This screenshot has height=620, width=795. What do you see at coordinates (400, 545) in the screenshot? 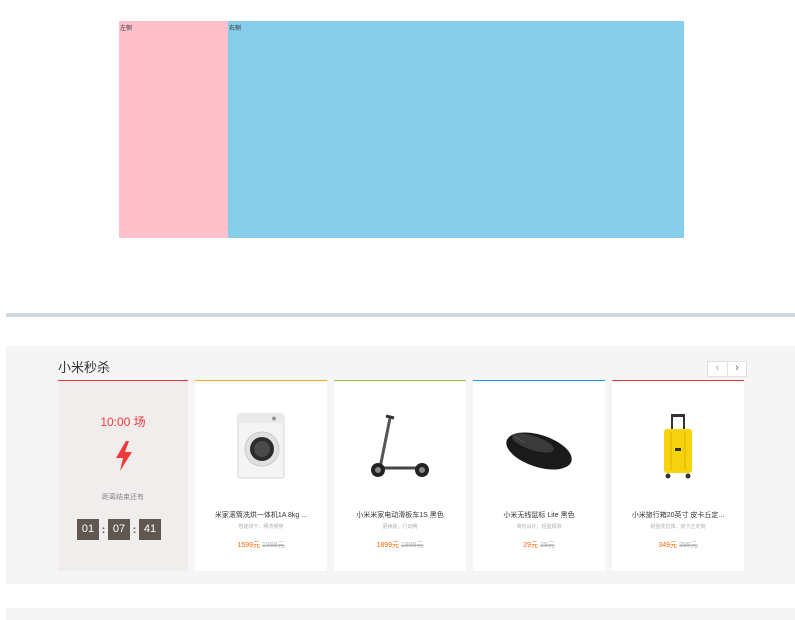
I see `product-price: 1899元 1999元` at bounding box center [400, 545].